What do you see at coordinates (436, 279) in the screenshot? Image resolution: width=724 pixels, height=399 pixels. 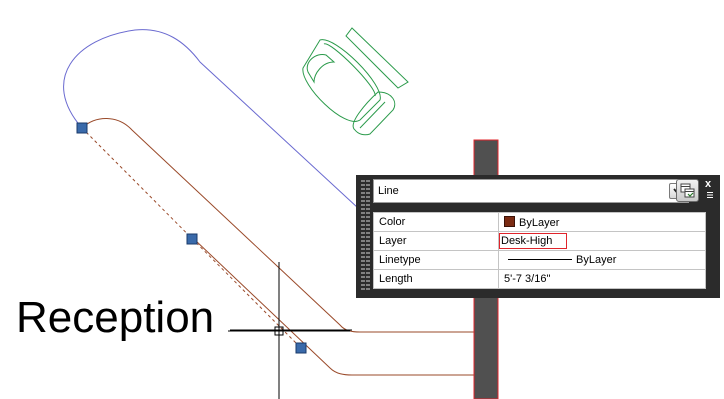 I see `property-label: Length` at bounding box center [436, 279].